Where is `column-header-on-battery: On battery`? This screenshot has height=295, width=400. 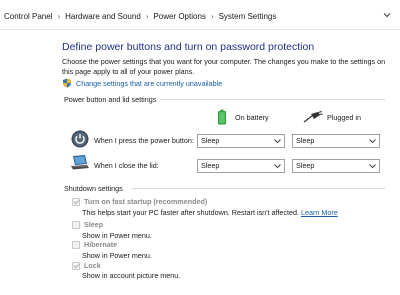
column-header-on-battery: On battery is located at coordinates (252, 117).